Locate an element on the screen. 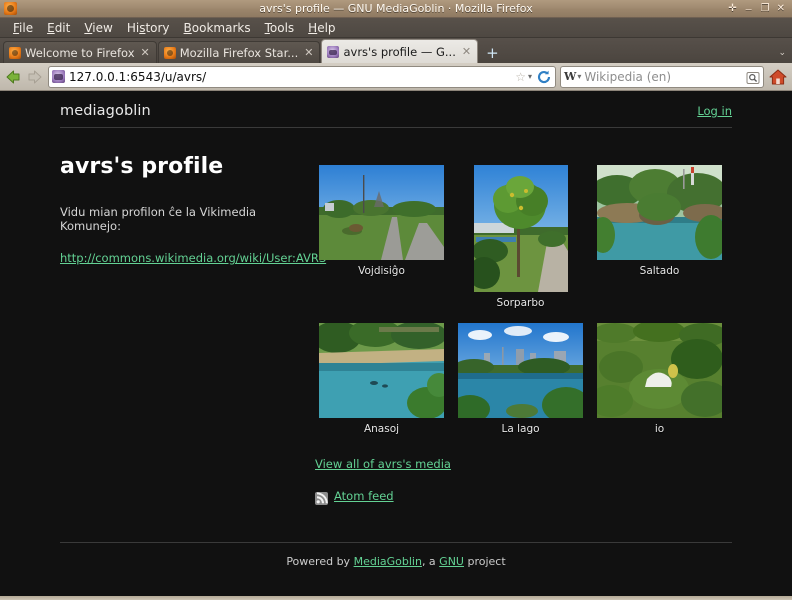 The image size is (792, 600). window-controls: ✛ ﹘ ❐ ✕ is located at coordinates (758, 8).